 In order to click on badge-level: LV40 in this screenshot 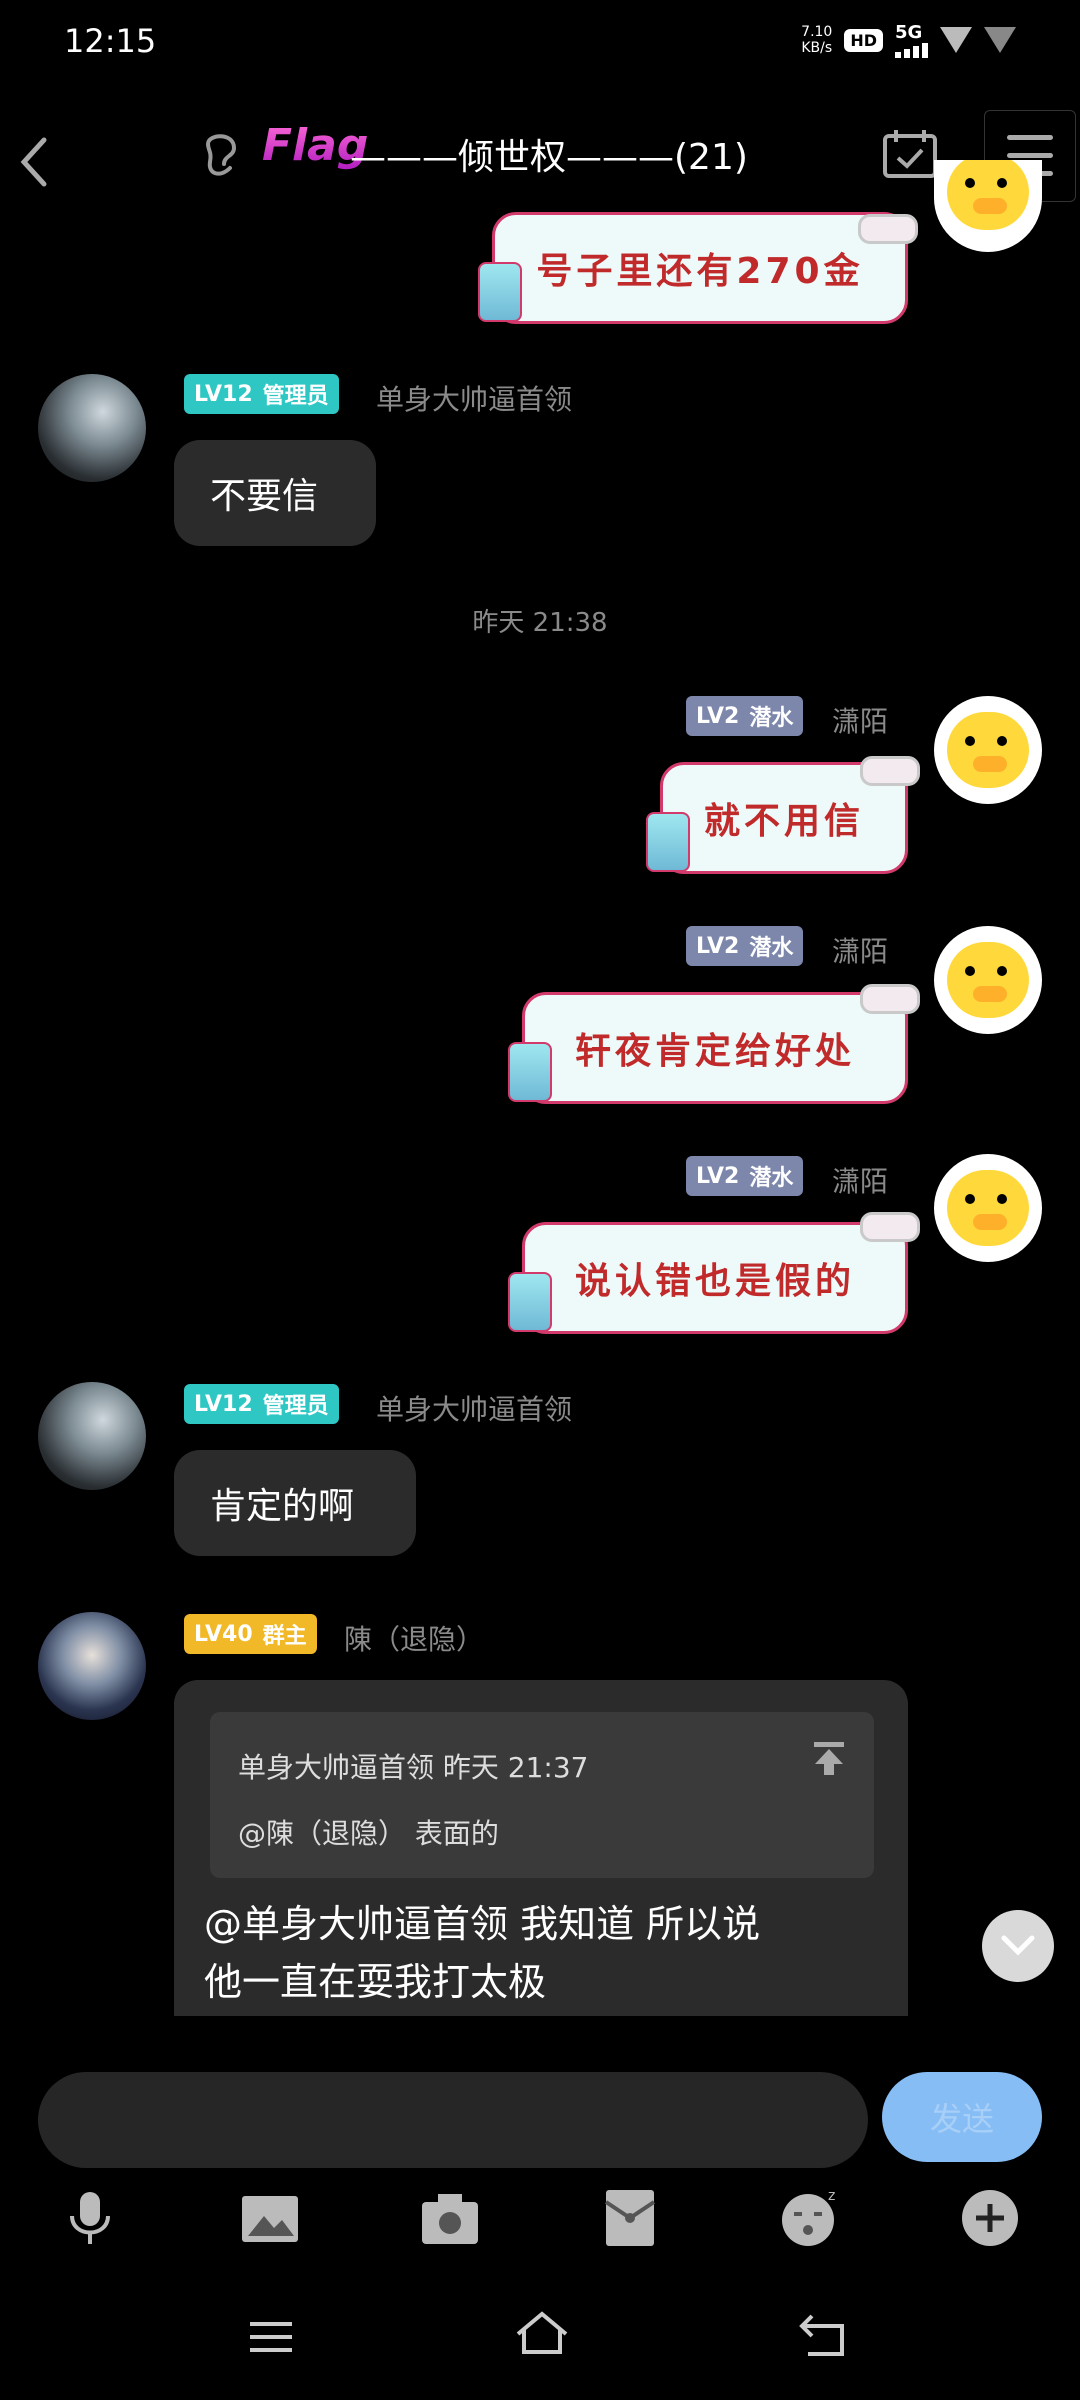, I will do `click(223, 1634)`.